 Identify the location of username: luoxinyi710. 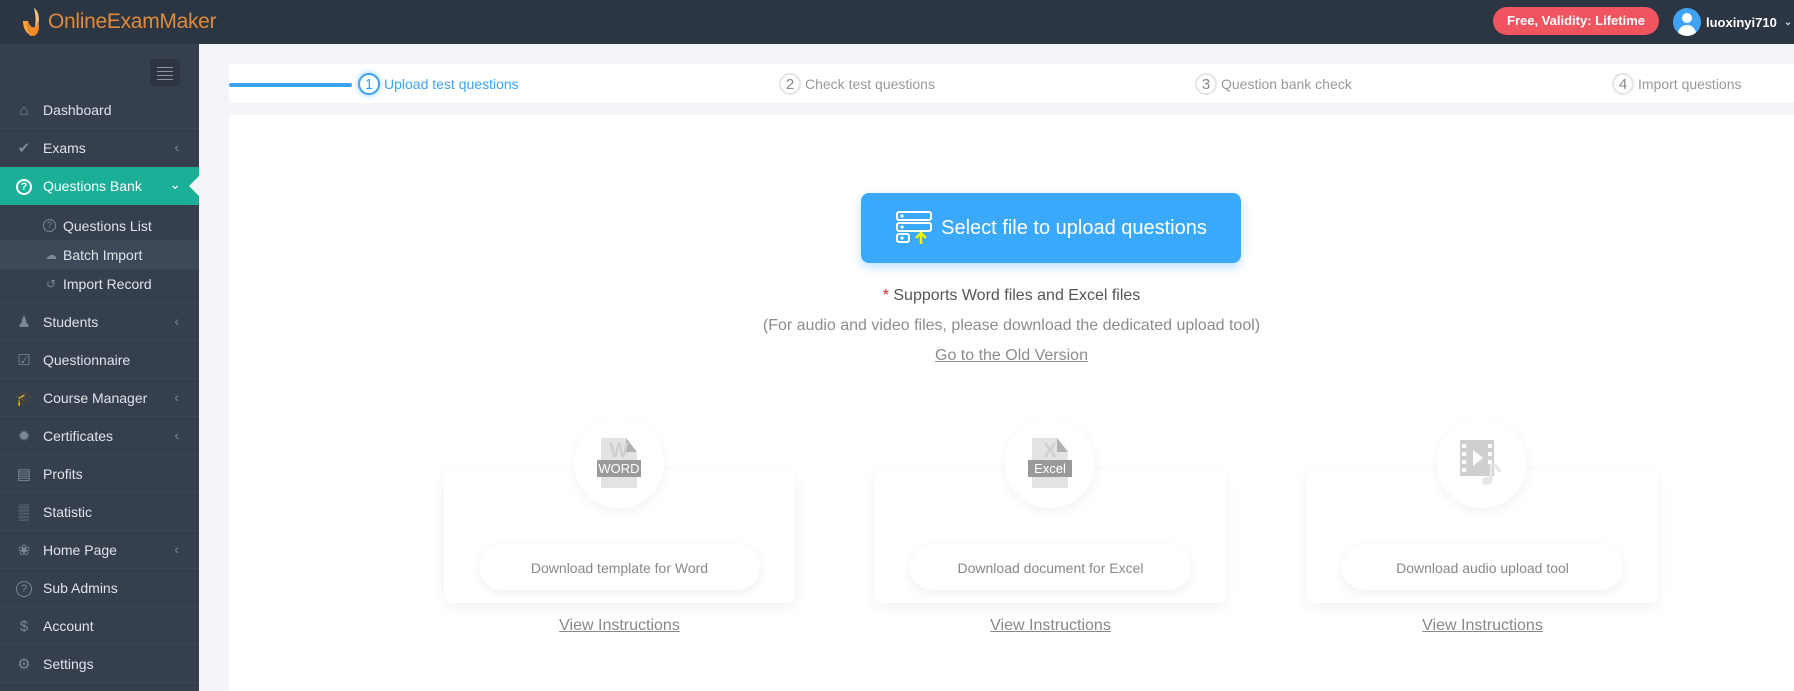
(1741, 22).